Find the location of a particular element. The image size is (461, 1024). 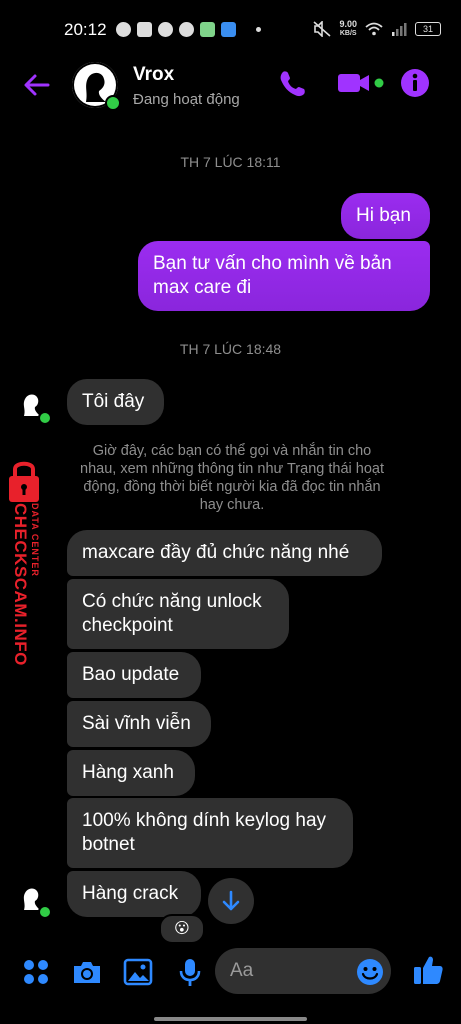

more-notifications-dot is located at coordinates (258, 29).